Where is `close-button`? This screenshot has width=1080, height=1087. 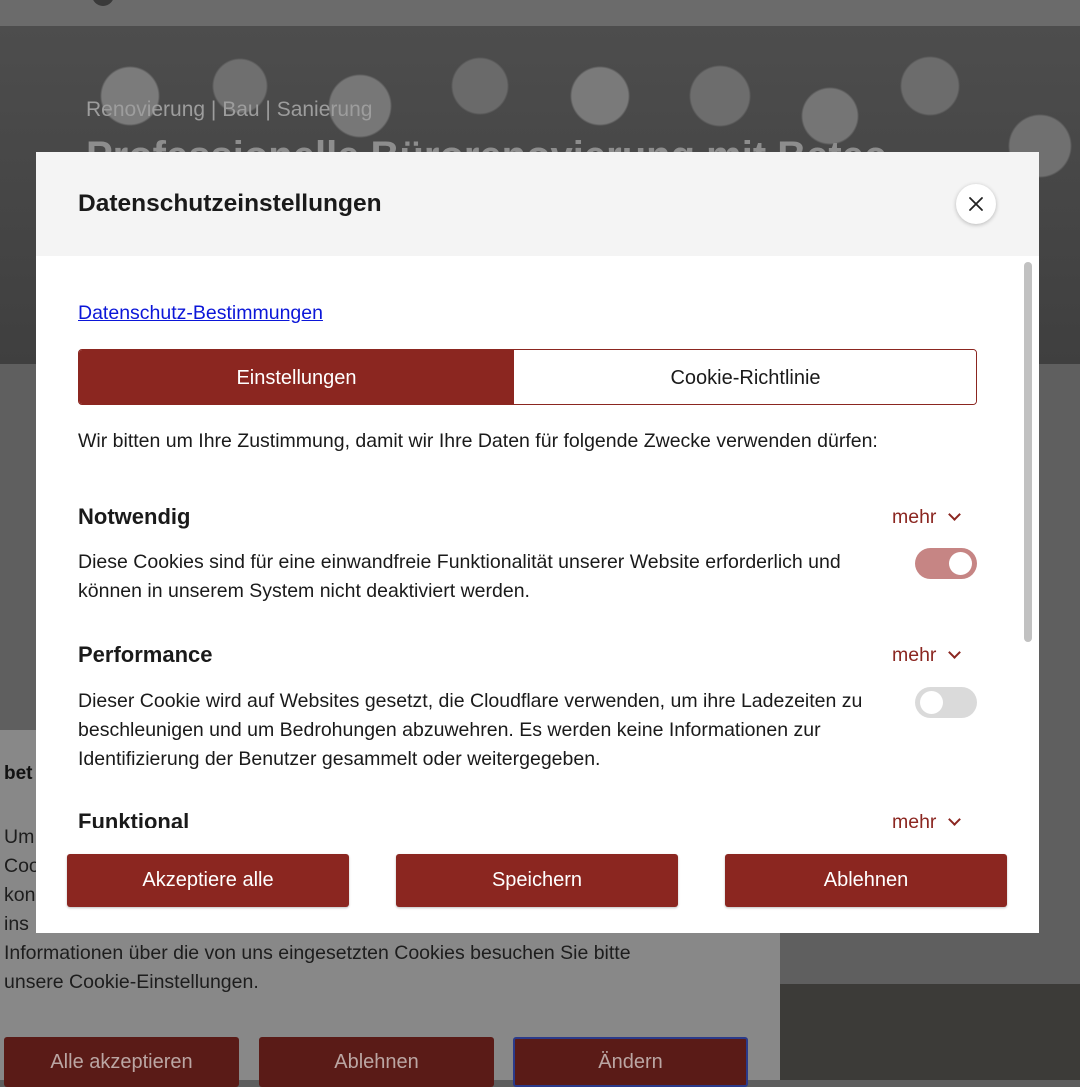
close-button is located at coordinates (976, 204).